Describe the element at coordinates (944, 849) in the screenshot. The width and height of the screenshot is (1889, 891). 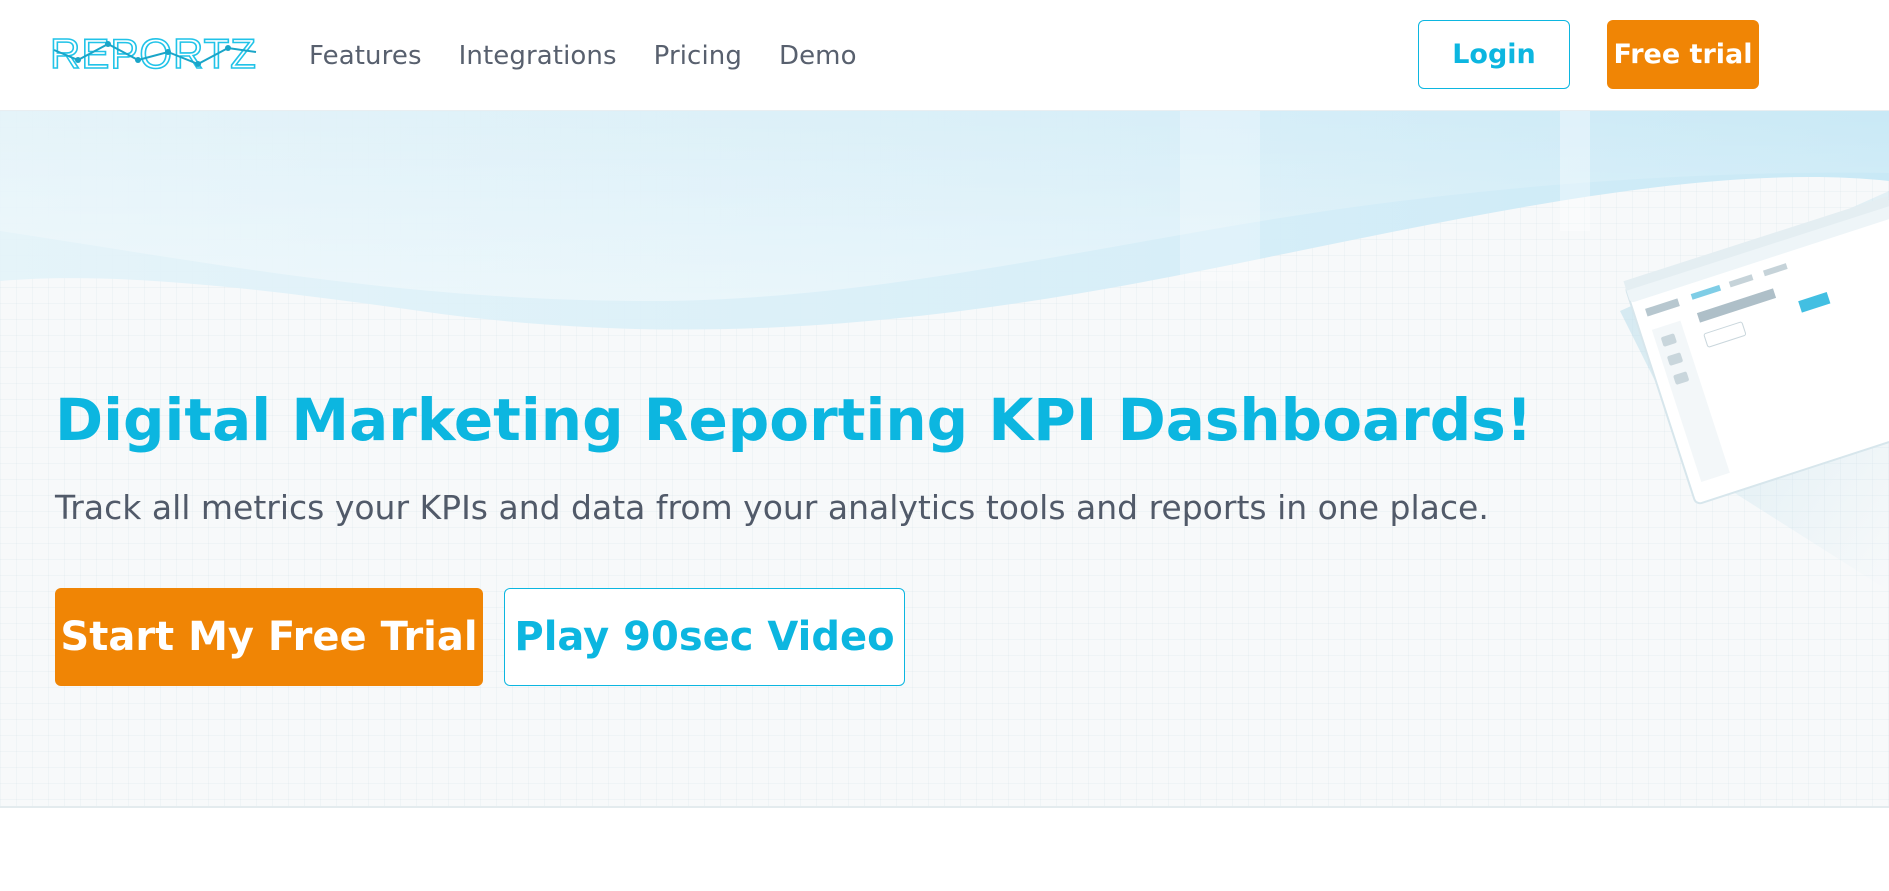
I see `below-fold-area` at that location.